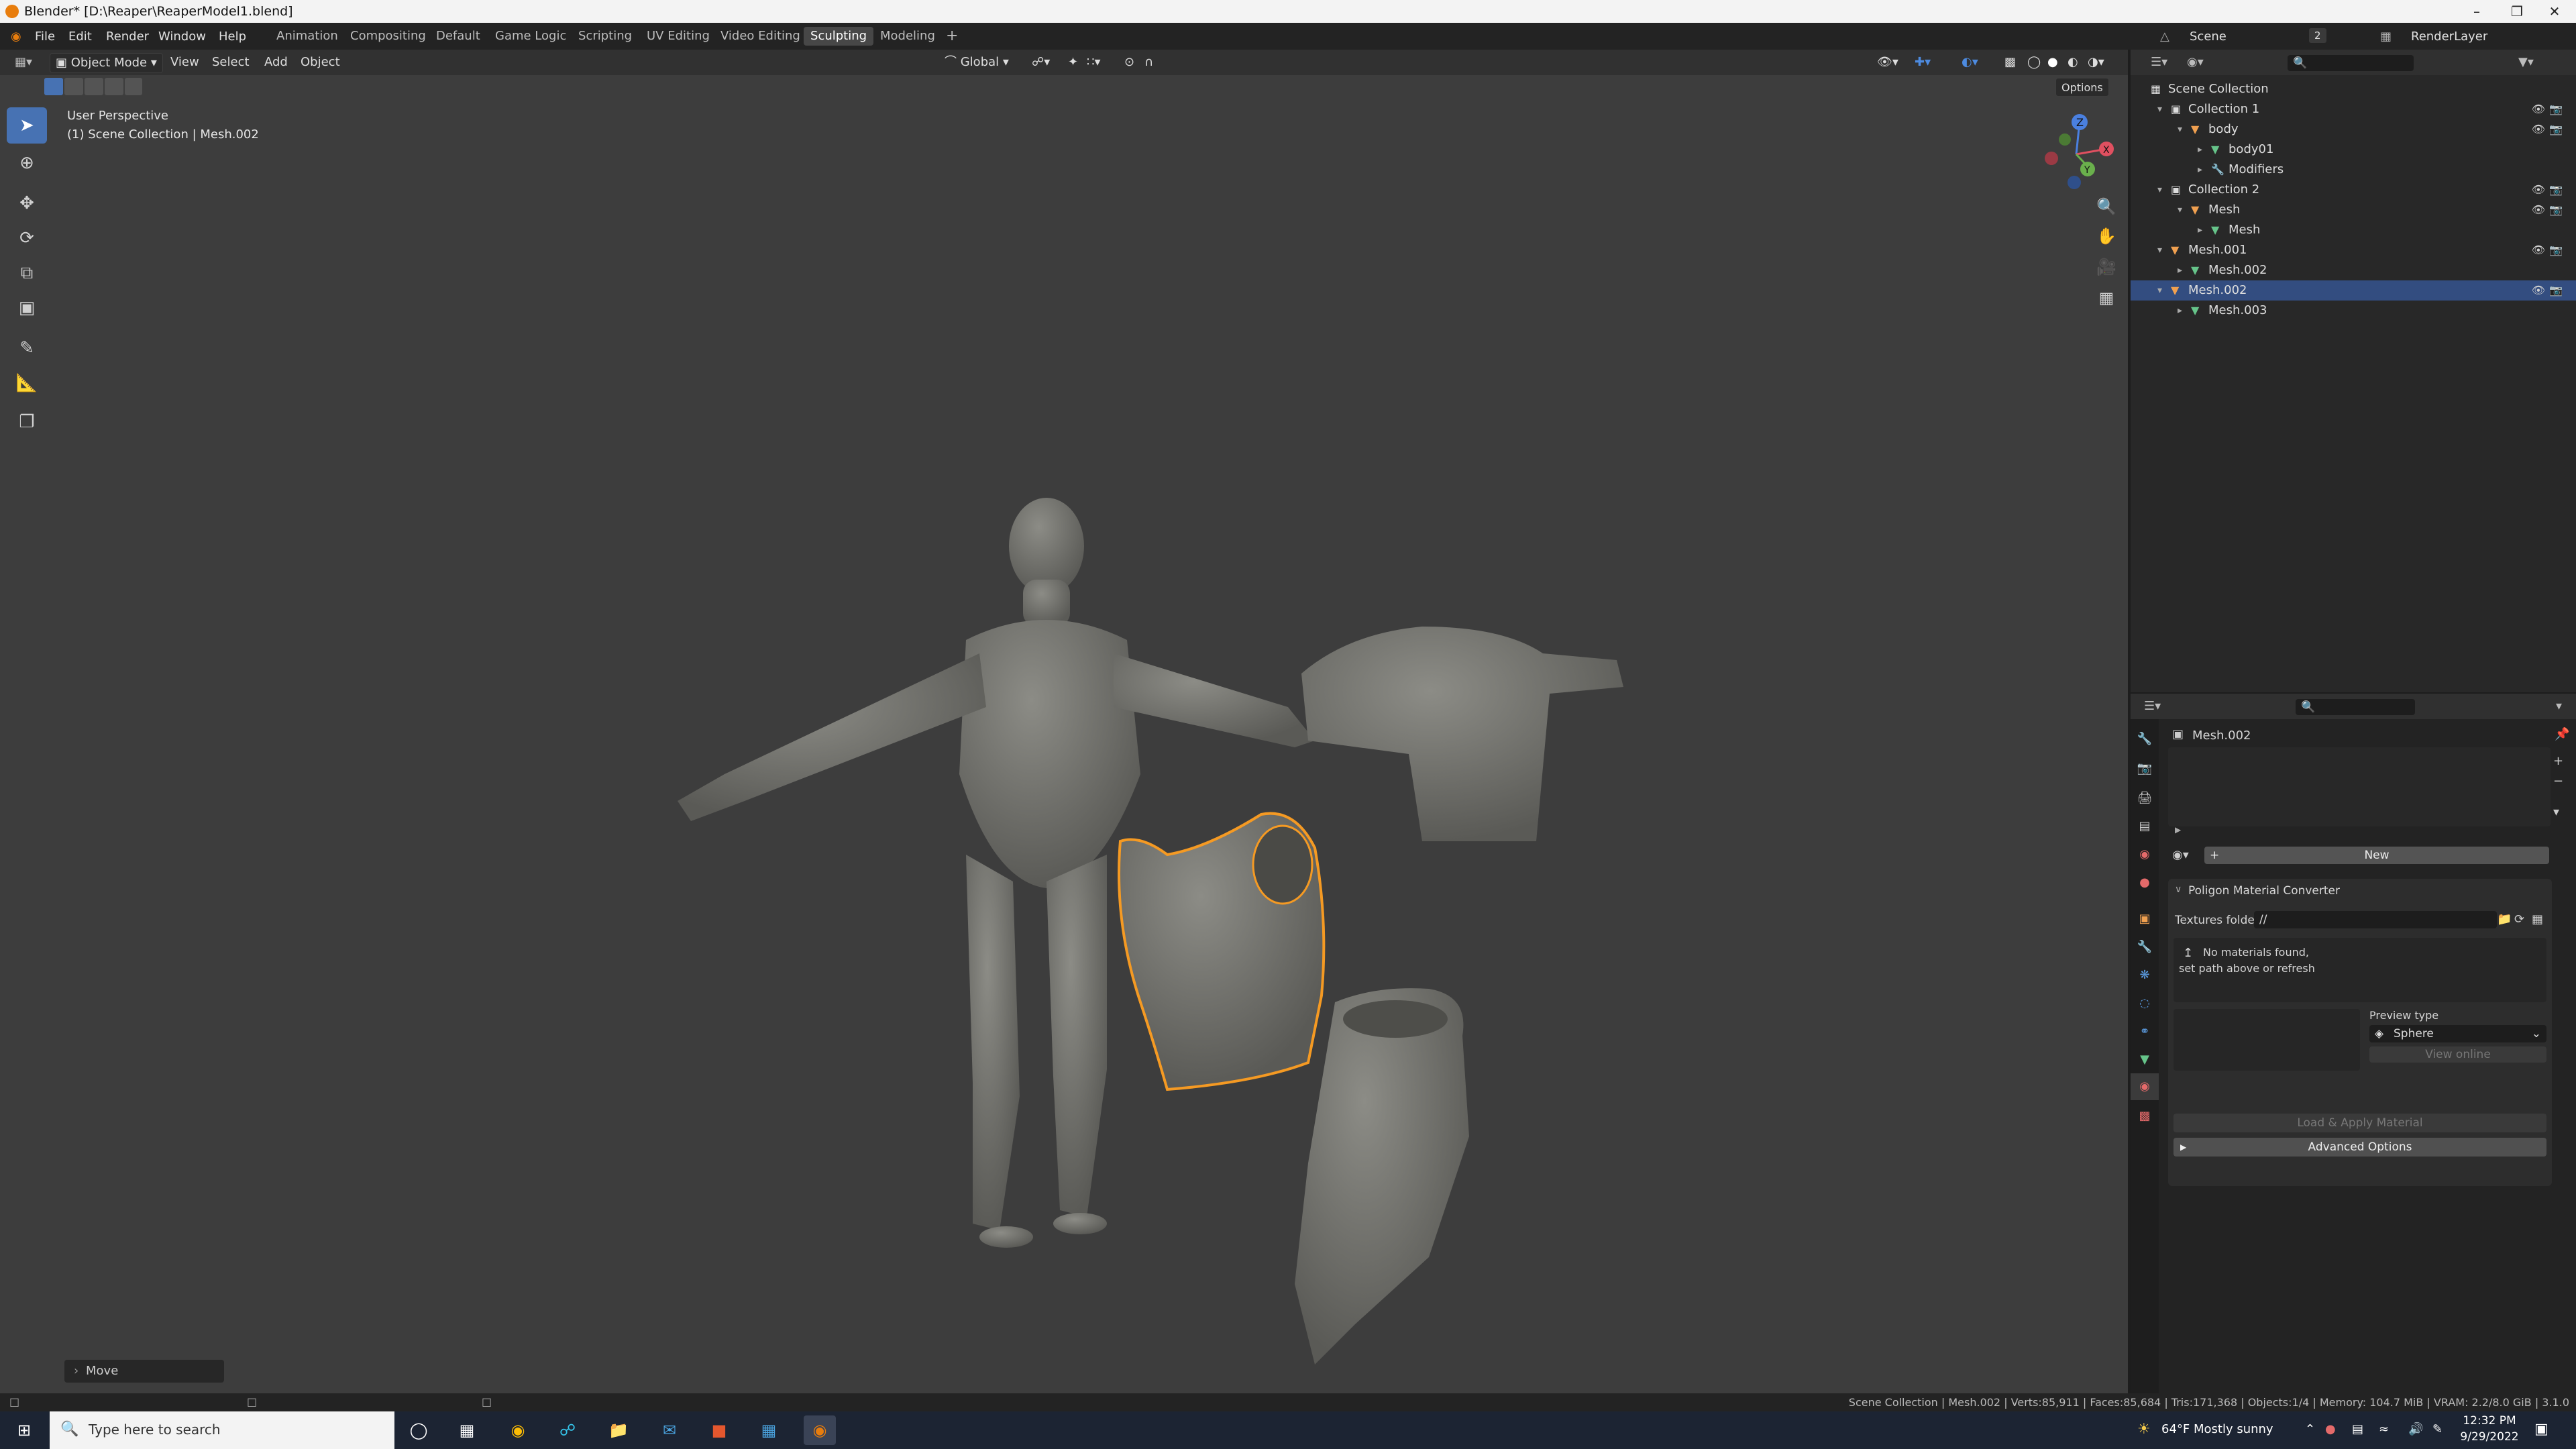  Describe the element at coordinates (2353, 150) in the screenshot. I see `outliner-row: ▸ ▼ body01` at that location.